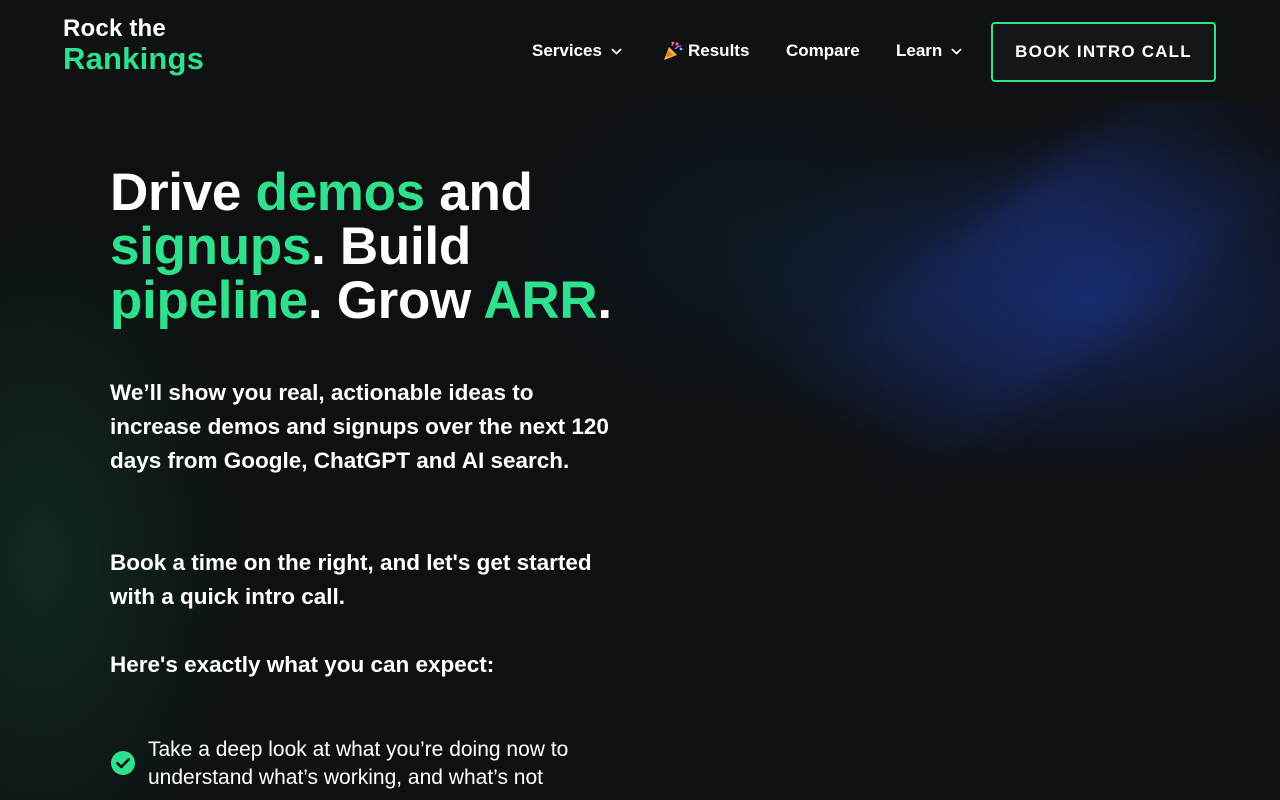 The image size is (1280, 800). I want to click on nav-learn-label: Learn, so click(919, 50).